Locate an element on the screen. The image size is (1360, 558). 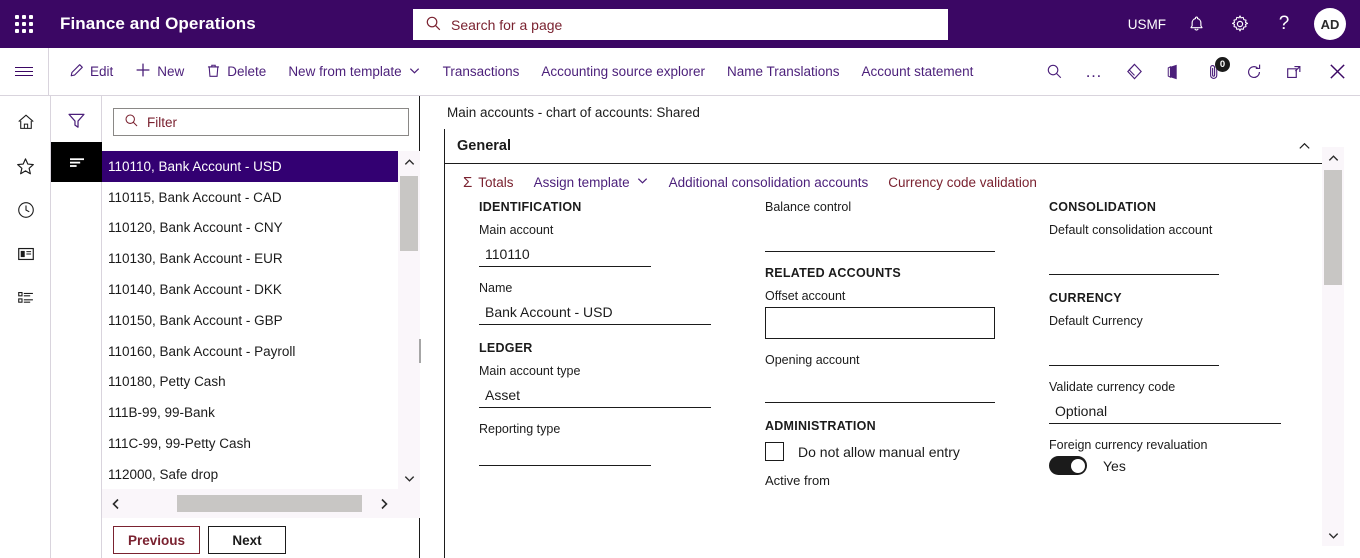
additional-consolidation-accounts-button: Additional consolidation accounts is located at coordinates (769, 182).